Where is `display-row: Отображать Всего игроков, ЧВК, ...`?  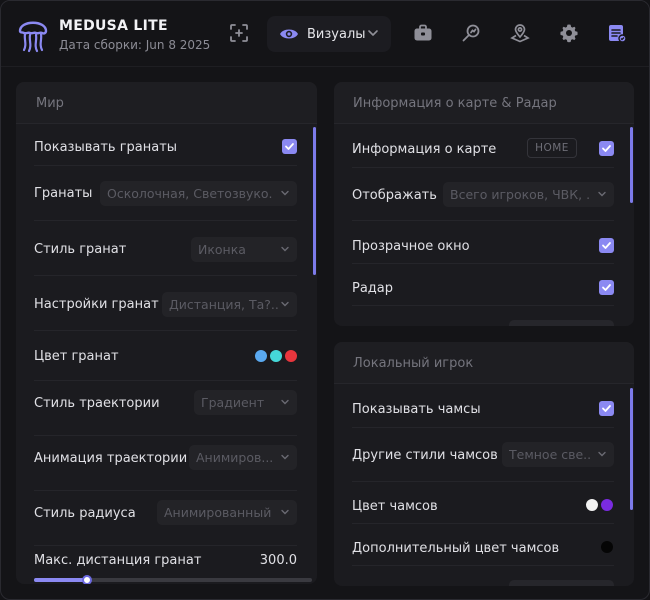
display-row: Отображать Всего игроков, ЧВК, ... is located at coordinates (483, 194).